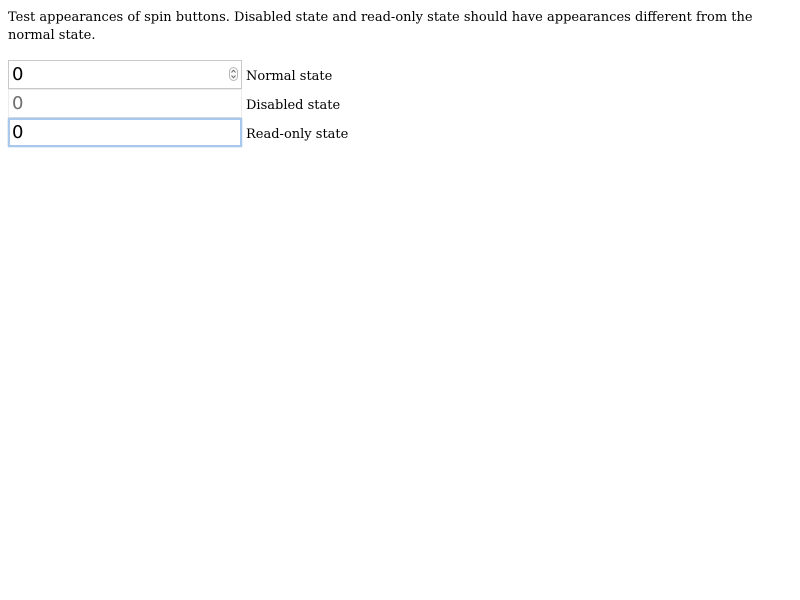 The height and width of the screenshot is (600, 800). Describe the element at coordinates (125, 103) in the screenshot. I see `spin-button-disabled: 0` at that location.